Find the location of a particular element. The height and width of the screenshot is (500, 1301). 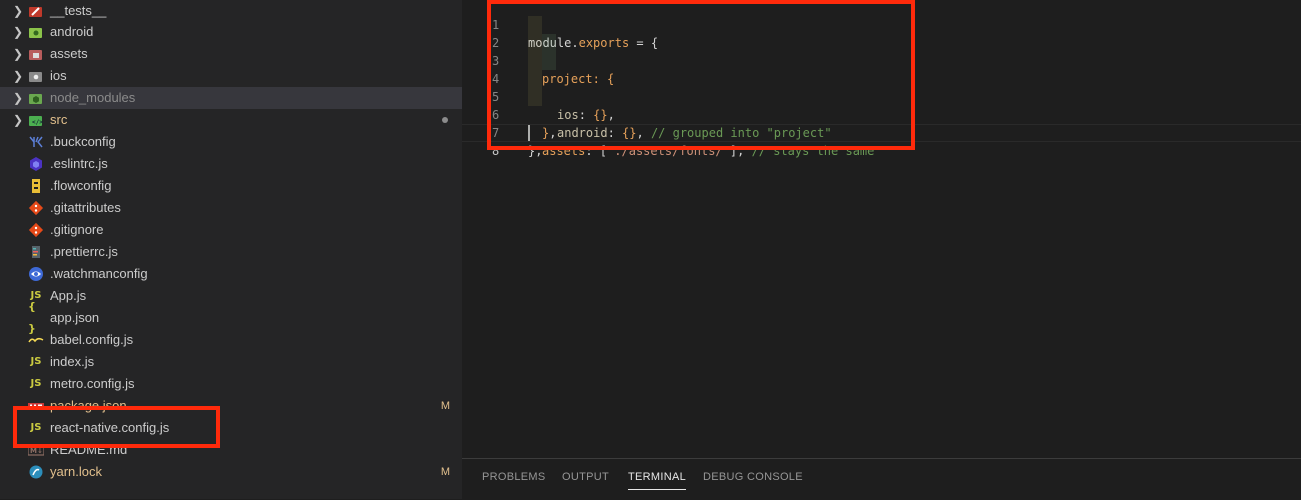

tree-item-label: .gitattributes is located at coordinates (85, 207).